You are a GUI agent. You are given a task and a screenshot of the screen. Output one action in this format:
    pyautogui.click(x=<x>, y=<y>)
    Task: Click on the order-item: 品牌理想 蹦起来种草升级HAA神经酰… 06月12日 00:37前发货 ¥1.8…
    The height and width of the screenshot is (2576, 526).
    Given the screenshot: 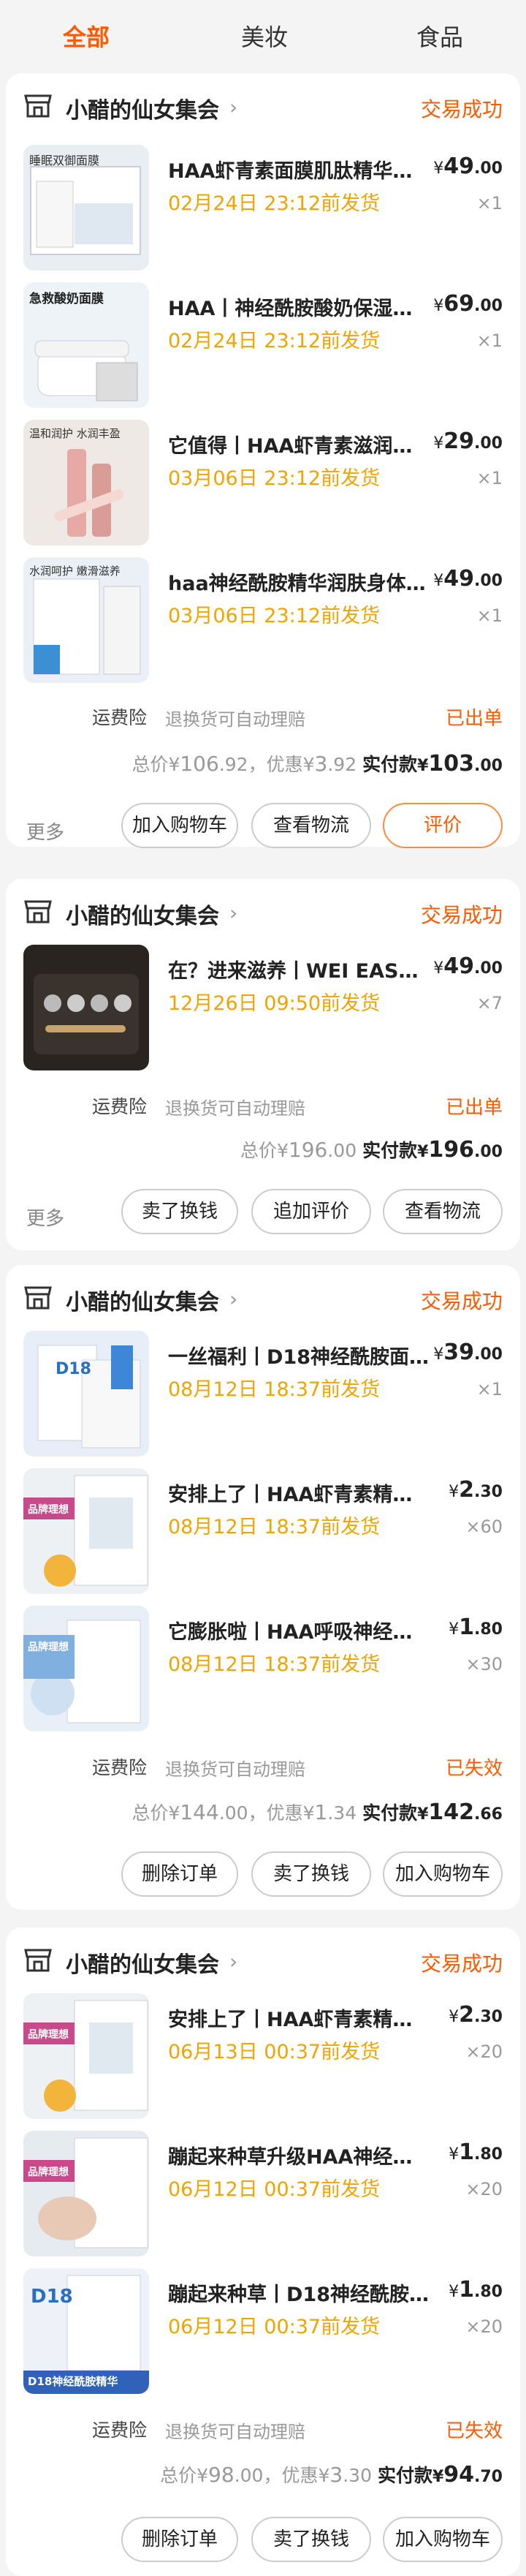 What is the action you would take?
    pyautogui.click(x=263, y=2196)
    